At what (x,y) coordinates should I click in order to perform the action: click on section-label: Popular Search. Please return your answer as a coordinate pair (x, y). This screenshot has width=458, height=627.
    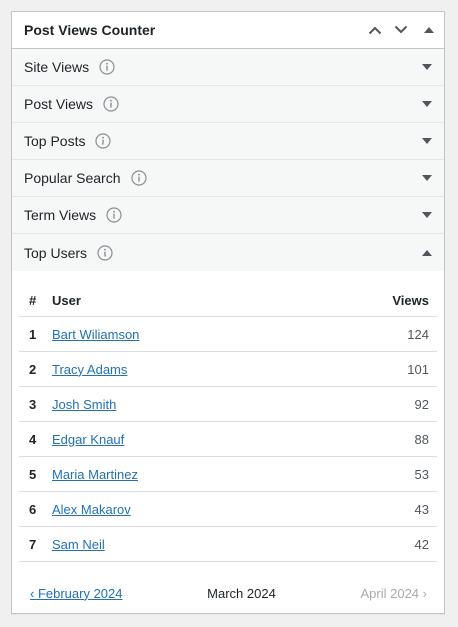
    Looking at the image, I should click on (72, 178).